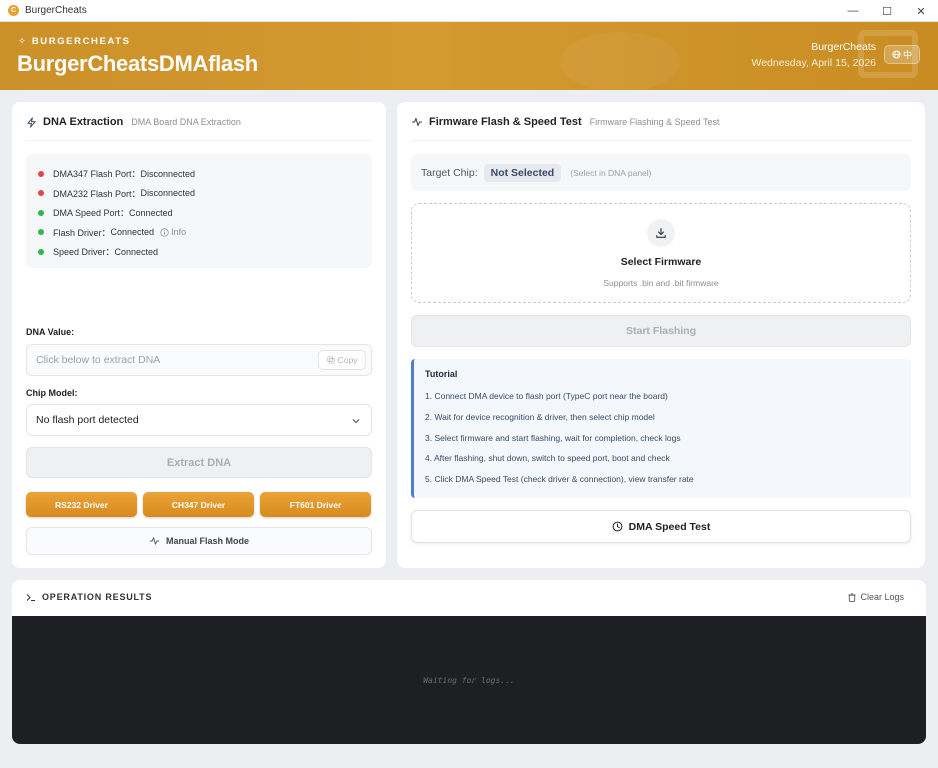  Describe the element at coordinates (853, 11) in the screenshot. I see `minimize-button: —` at that location.